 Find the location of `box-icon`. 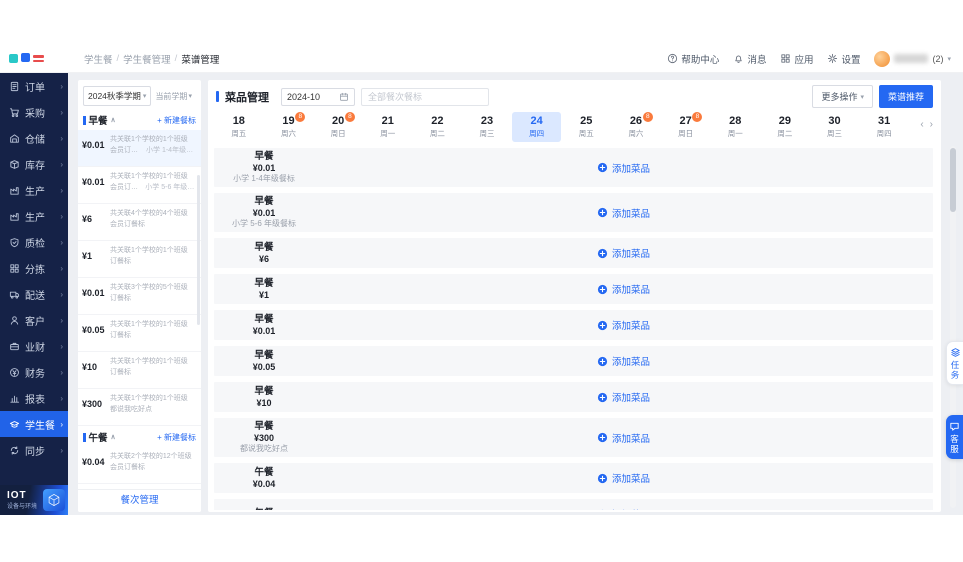

box-icon is located at coordinates (14, 164).